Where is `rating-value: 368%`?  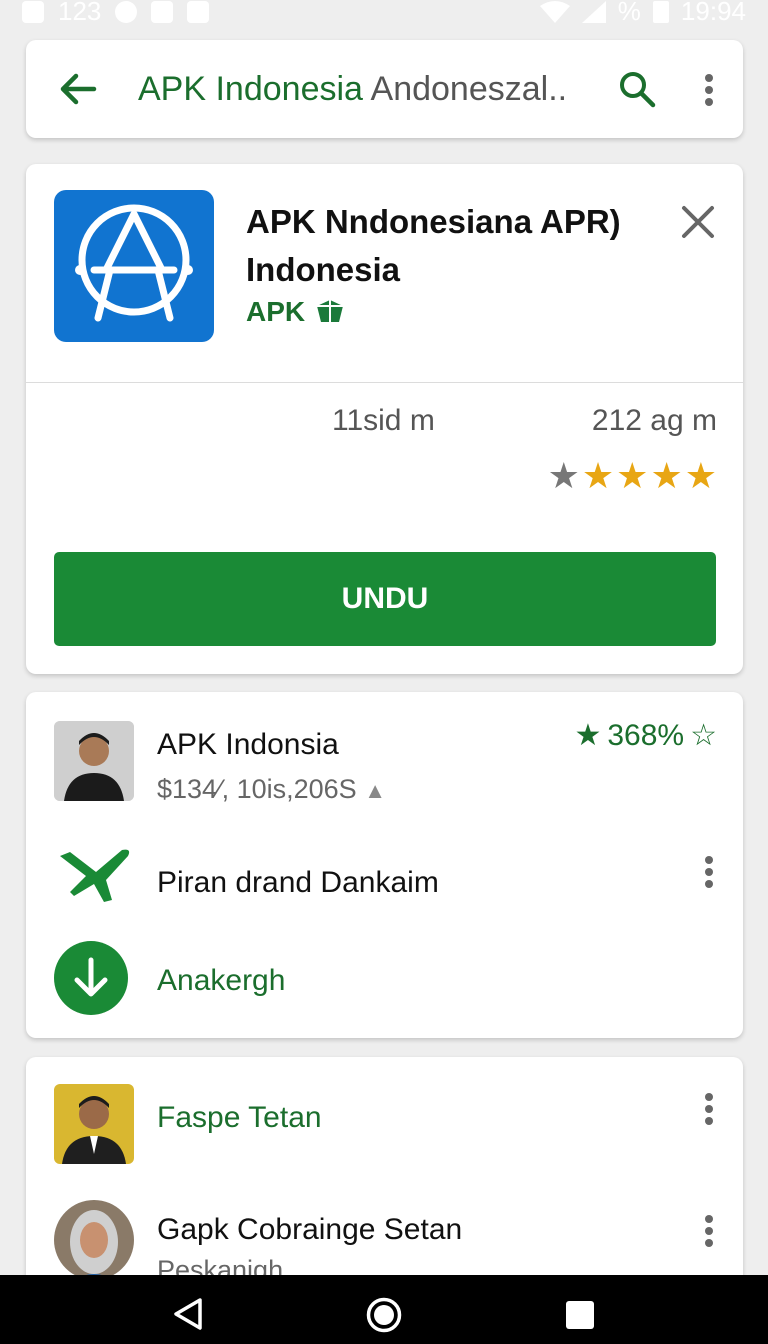
rating-value: 368% is located at coordinates (646, 735).